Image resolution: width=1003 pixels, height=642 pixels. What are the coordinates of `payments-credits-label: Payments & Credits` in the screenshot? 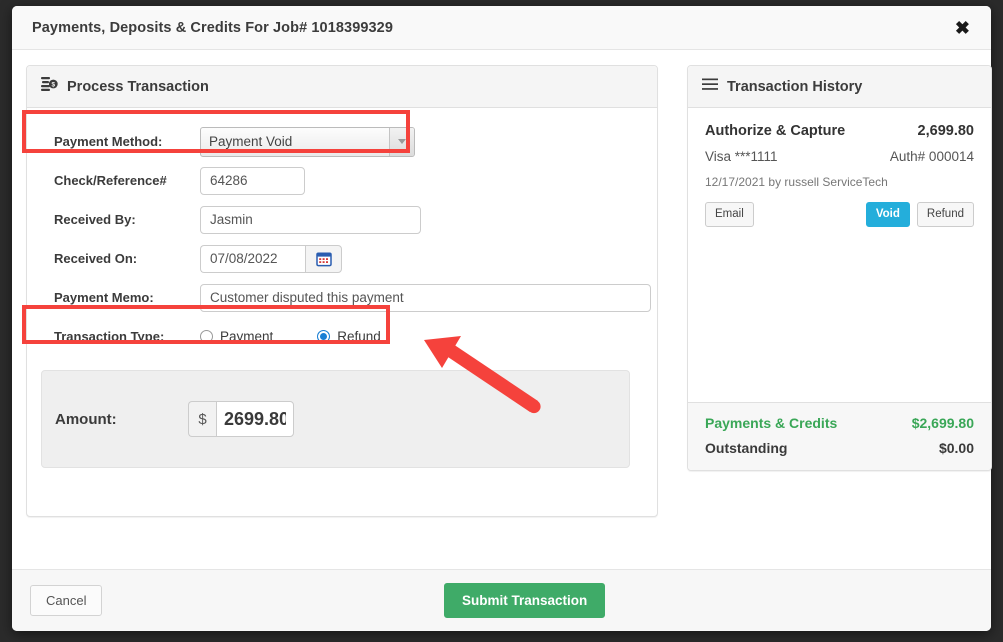 It's located at (771, 423).